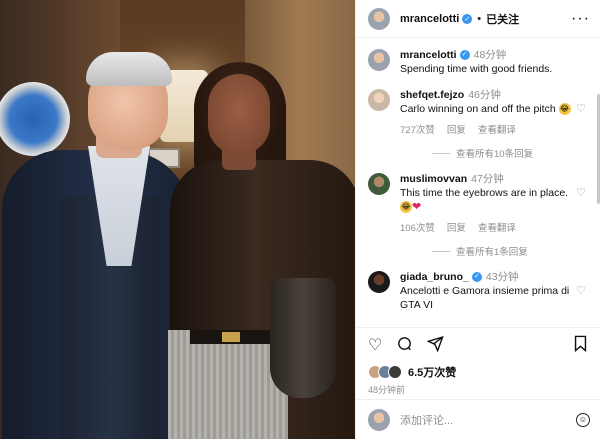 This screenshot has width=600, height=439. What do you see at coordinates (417, 207) in the screenshot?
I see `red-heart-emoji-icon: ❤` at bounding box center [417, 207].